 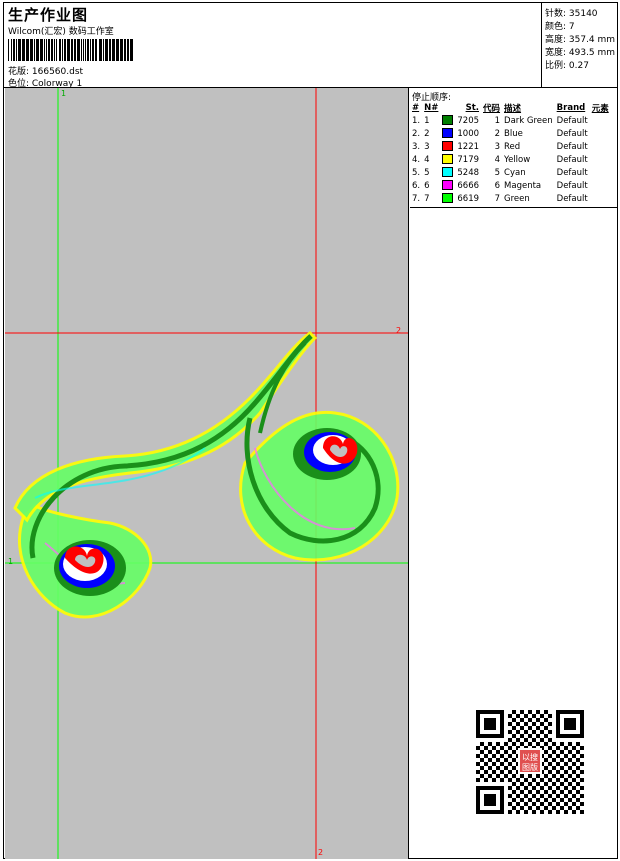 I want to click on row-code: 1221, so click(x=468, y=146).